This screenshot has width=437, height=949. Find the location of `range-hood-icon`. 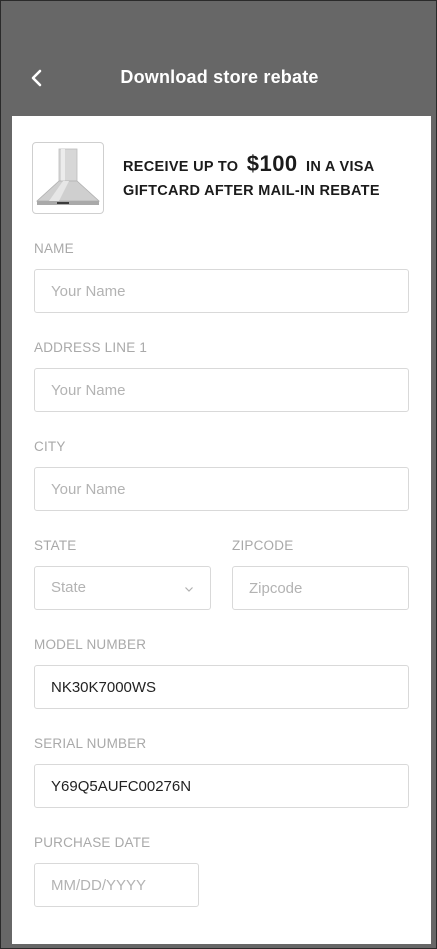

range-hood-icon is located at coordinates (68, 176).